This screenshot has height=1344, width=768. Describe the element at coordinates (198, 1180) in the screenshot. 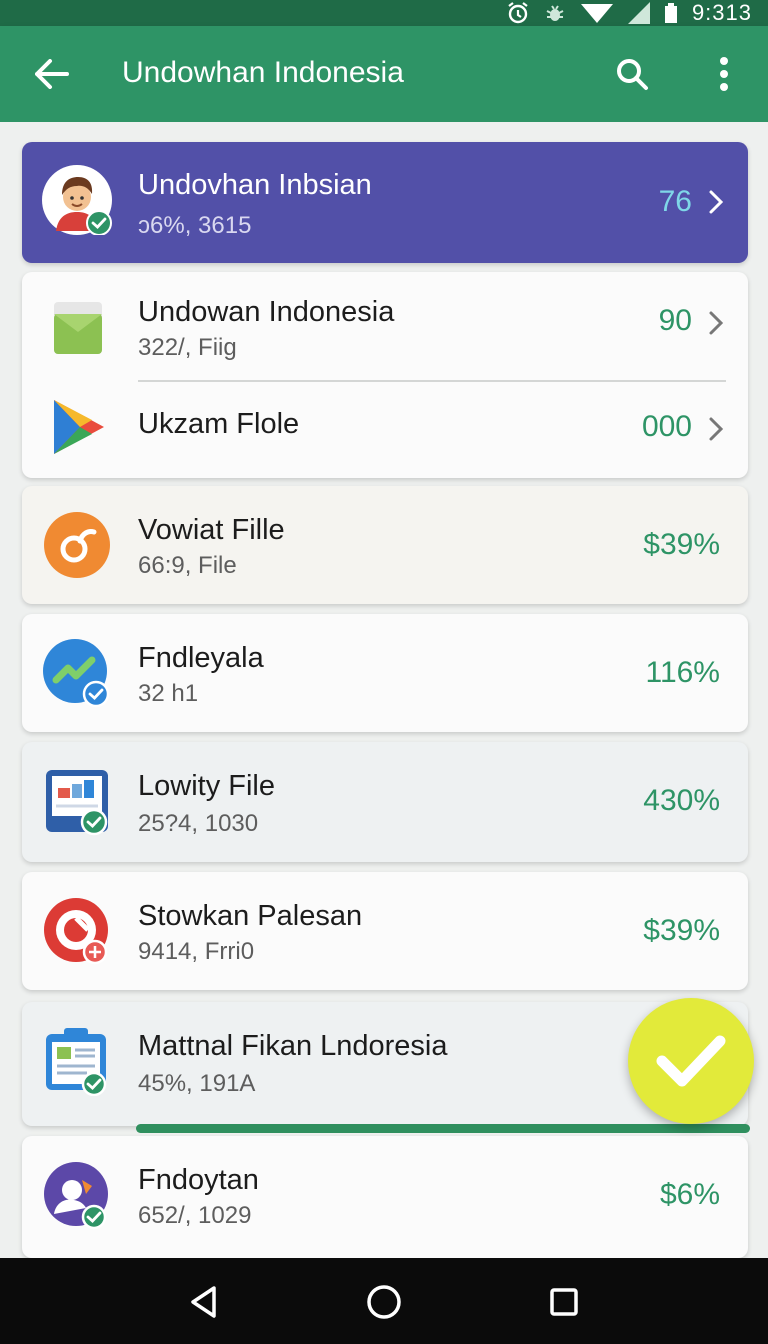

I see `item-name: Fndoytan` at that location.